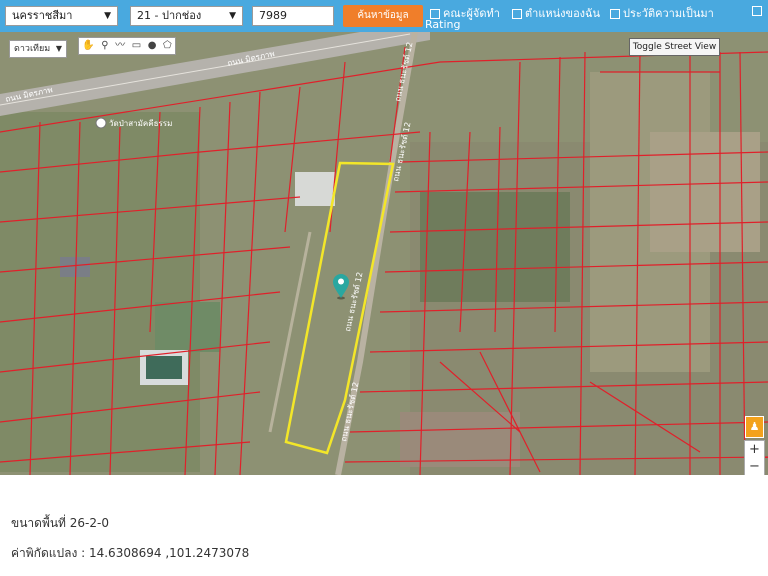 The height and width of the screenshot is (576, 768). Describe the element at coordinates (293, 16) in the screenshot. I see `parcel-number-input: 7989` at that location.